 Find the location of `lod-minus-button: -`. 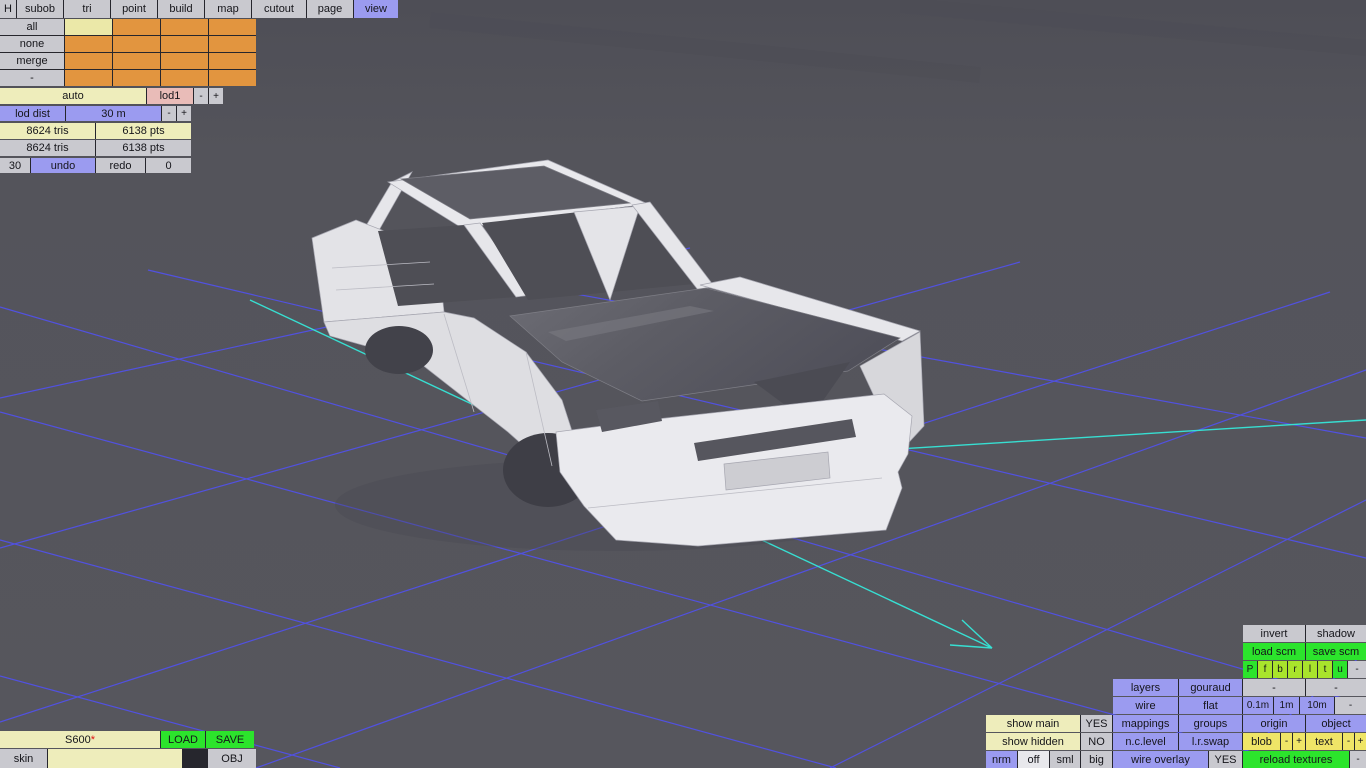

lod-minus-button: - is located at coordinates (201, 96).